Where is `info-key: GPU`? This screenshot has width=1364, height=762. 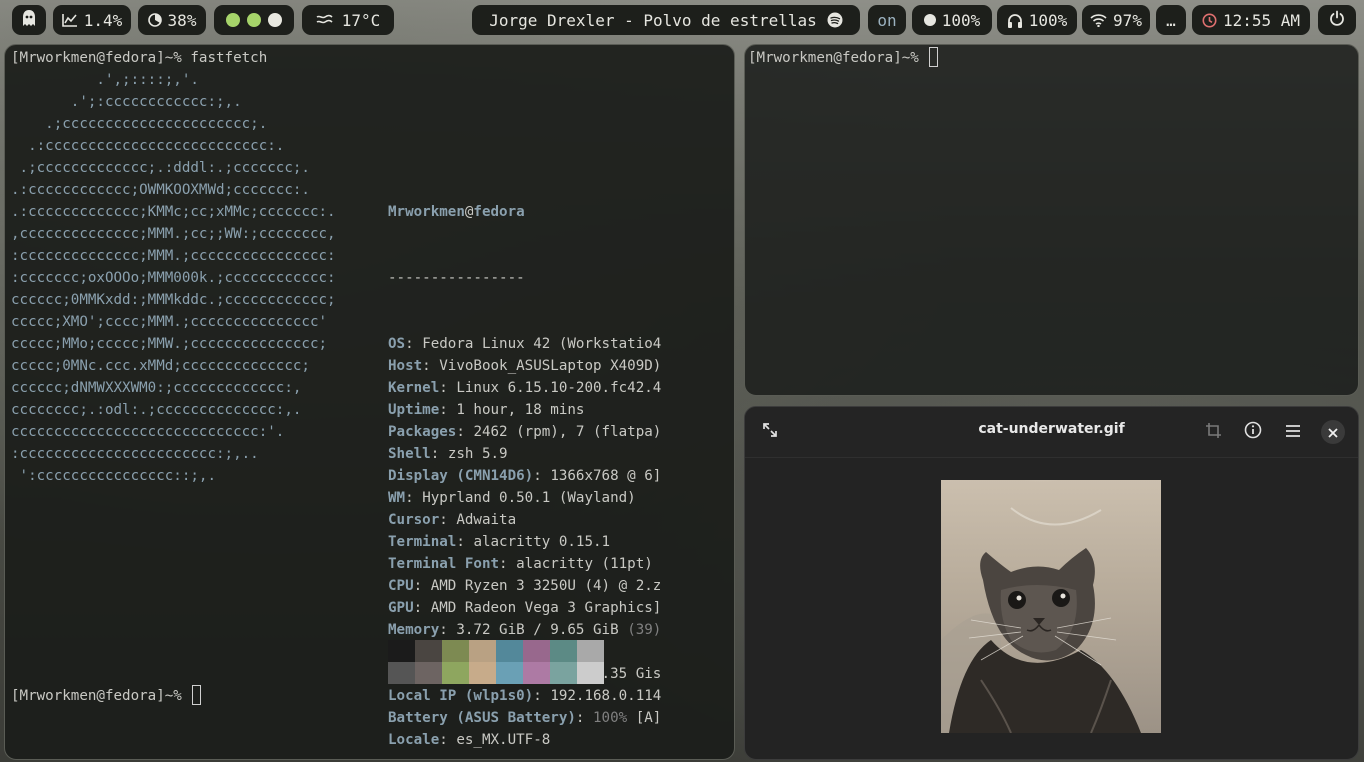 info-key: GPU is located at coordinates (401, 608).